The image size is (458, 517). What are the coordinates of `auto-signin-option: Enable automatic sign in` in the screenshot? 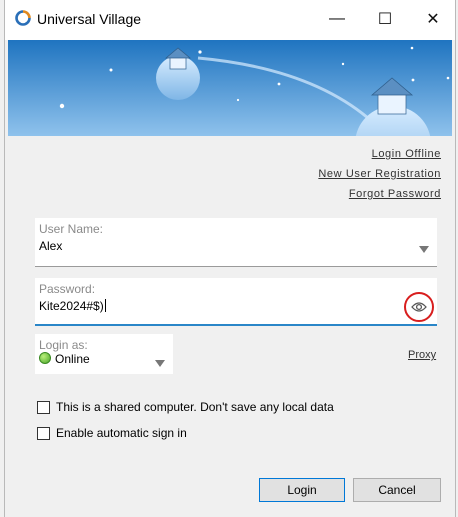 It's located at (112, 433).